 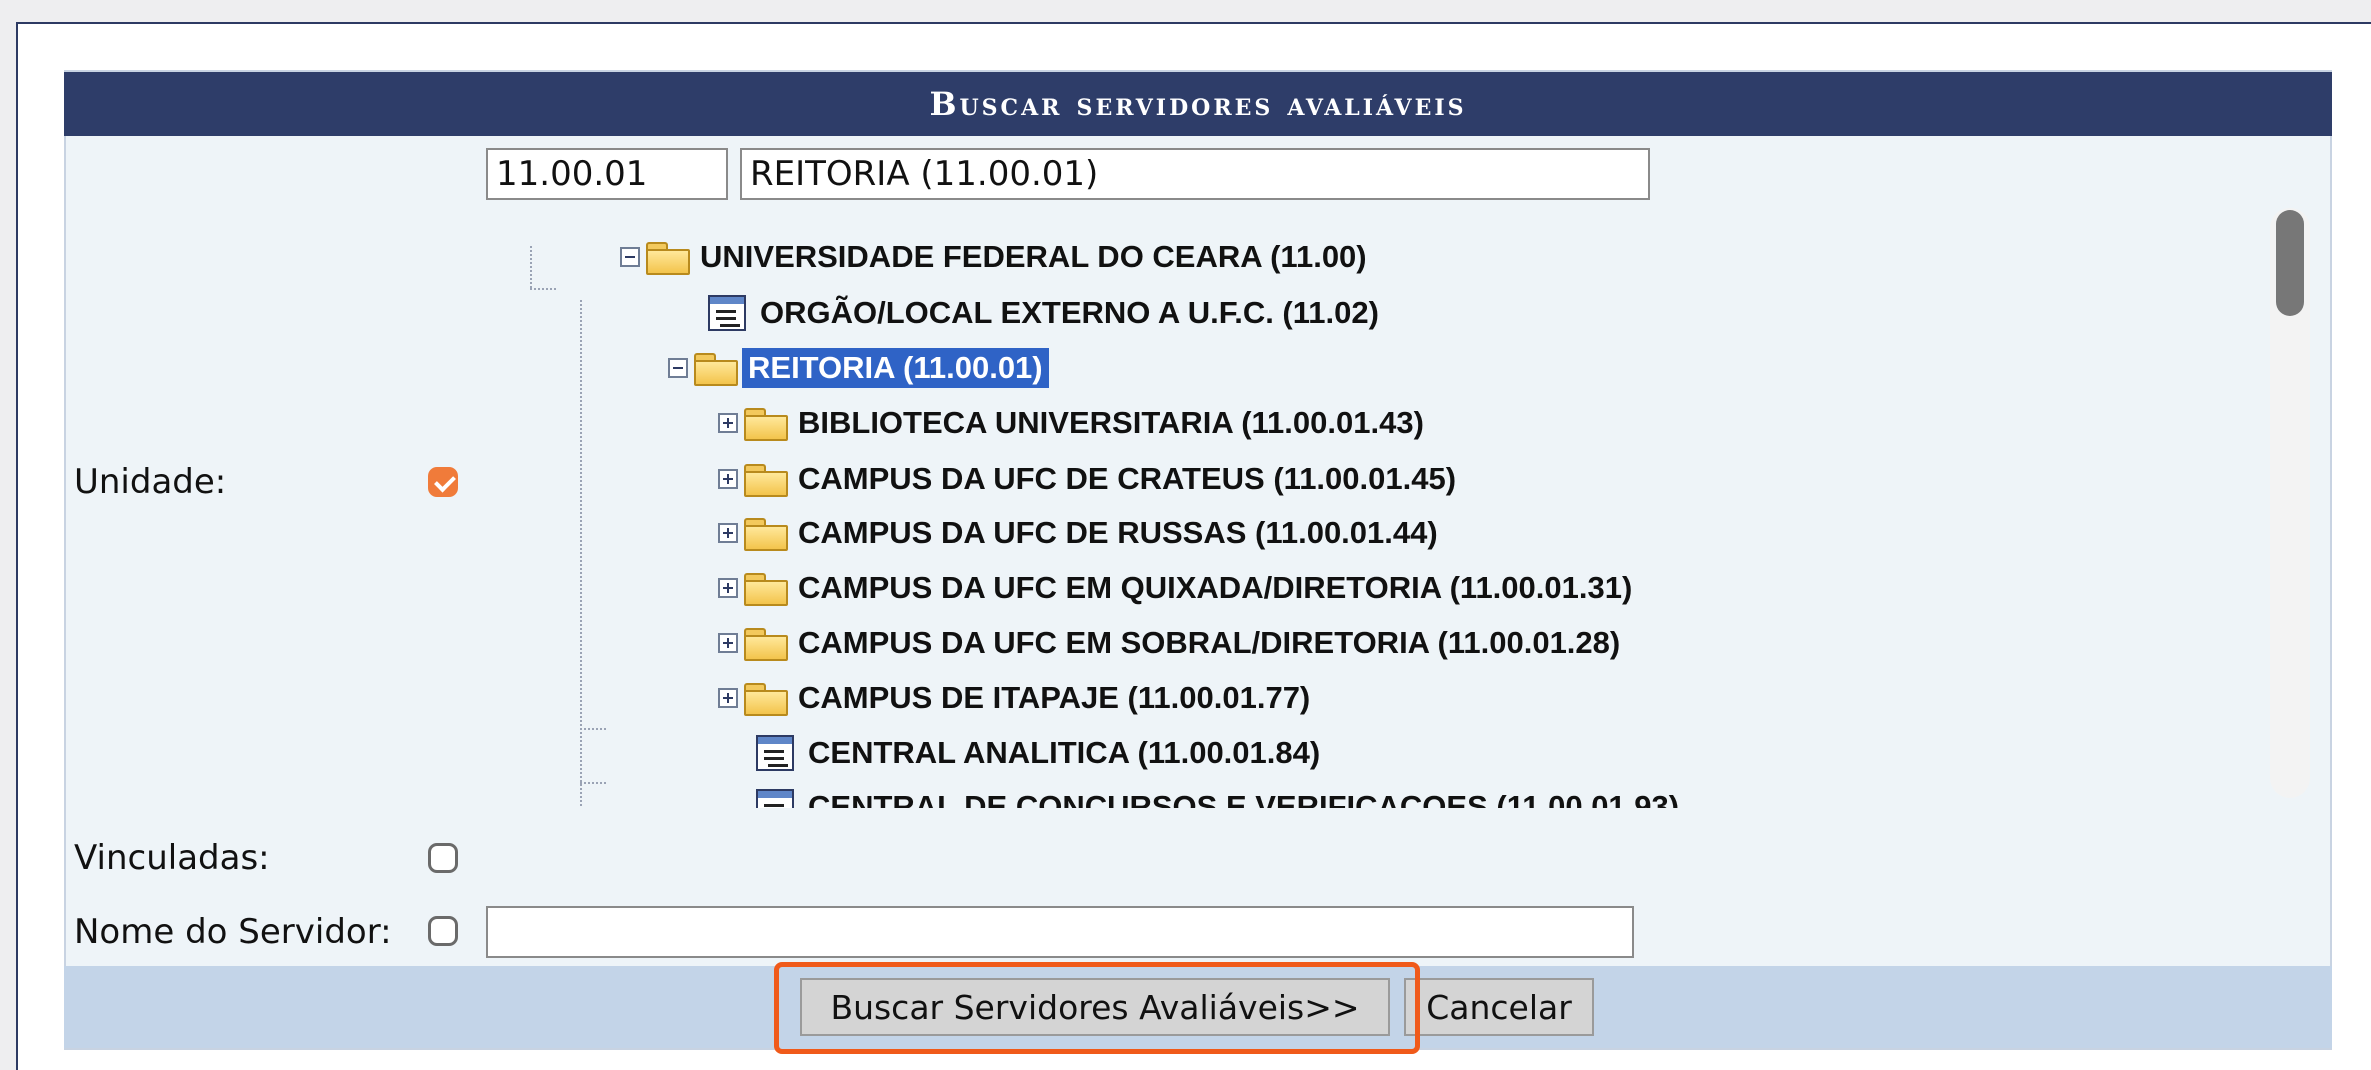 I want to click on tree-node-label: REITORIA (11.00.01), so click(x=895, y=368).